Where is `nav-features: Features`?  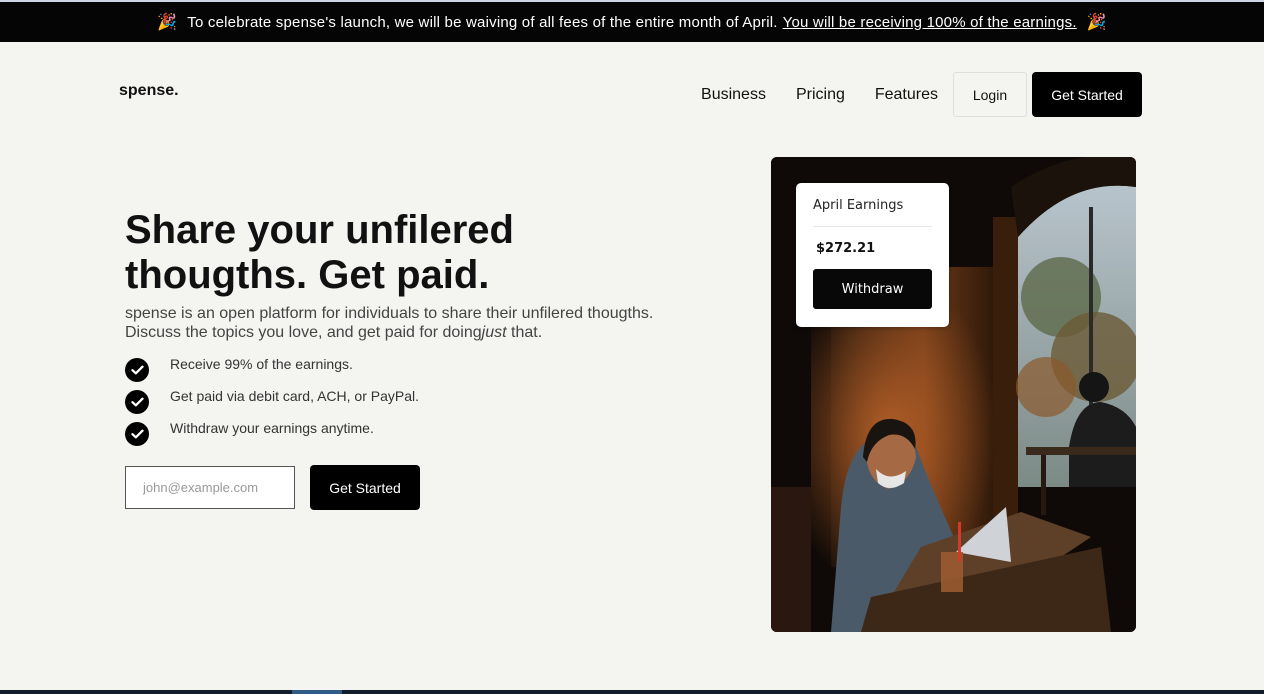
nav-features: Features is located at coordinates (906, 95).